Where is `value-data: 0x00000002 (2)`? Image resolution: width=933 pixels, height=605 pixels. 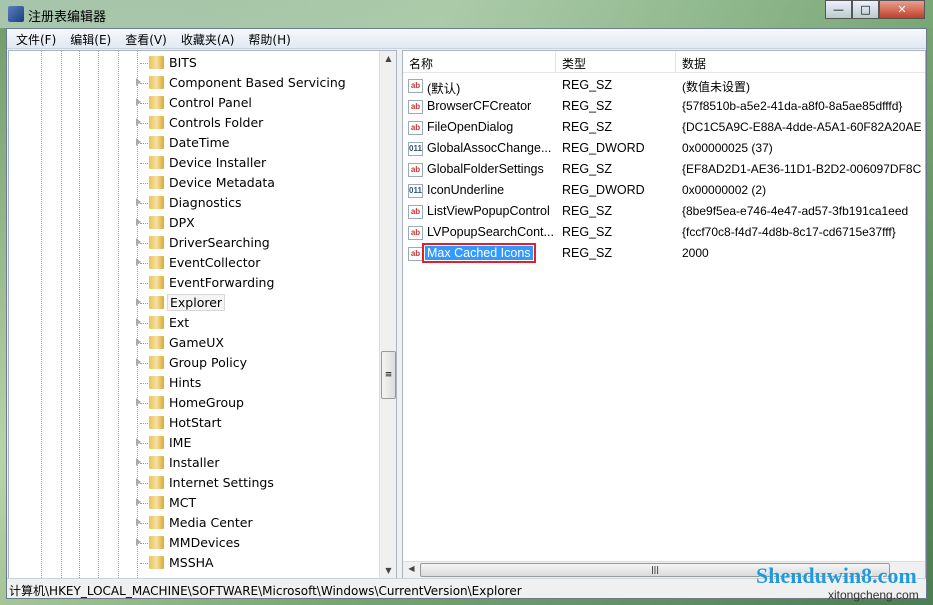
value-data: 0x00000002 (2) is located at coordinates (724, 190).